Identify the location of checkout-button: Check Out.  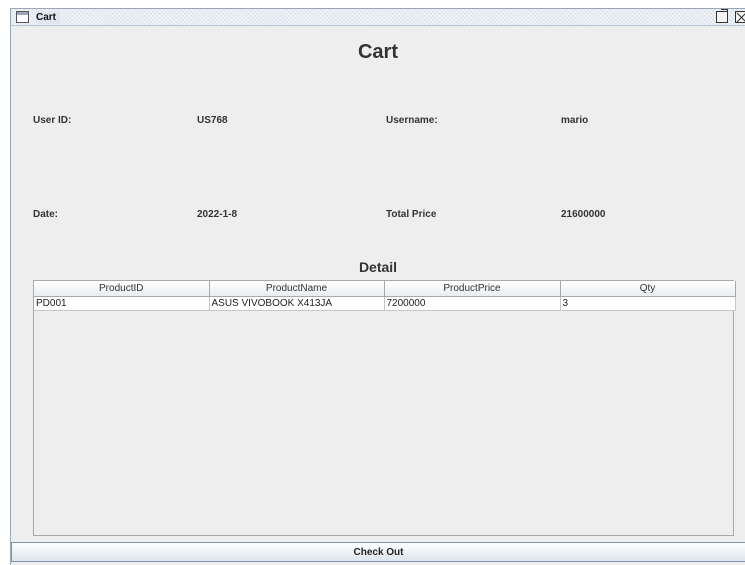
(378, 552).